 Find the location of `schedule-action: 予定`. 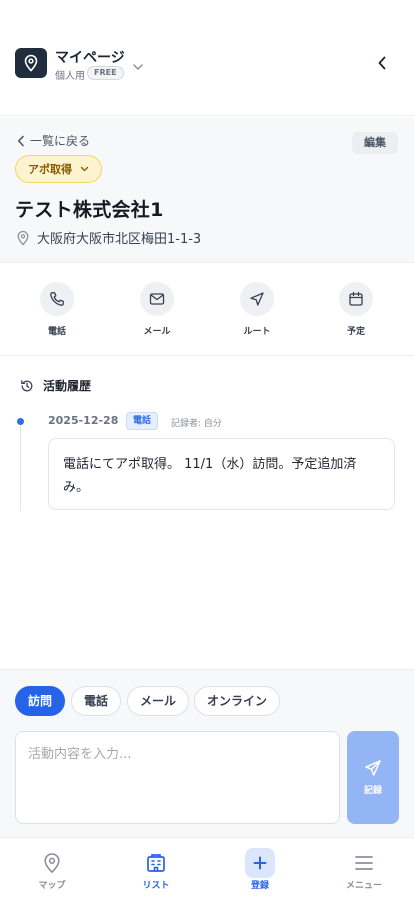

schedule-action: 予定 is located at coordinates (356, 309).